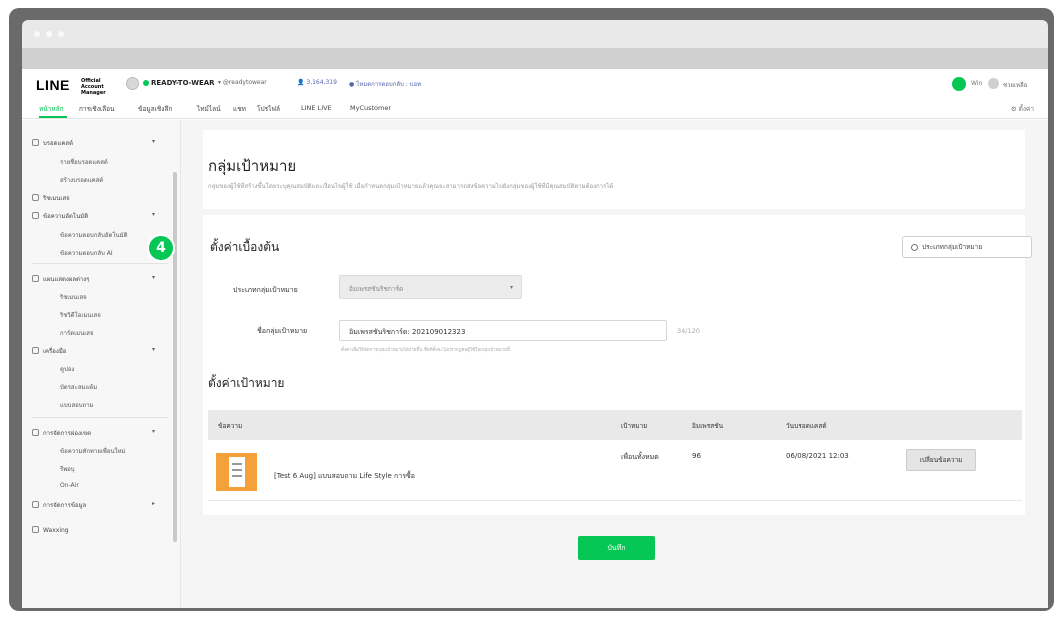 This screenshot has height=619, width=1063. Describe the element at coordinates (952, 247) in the screenshot. I see `target-type-button-label: ประเภทกลุ่มเป้าหมาย` at that location.